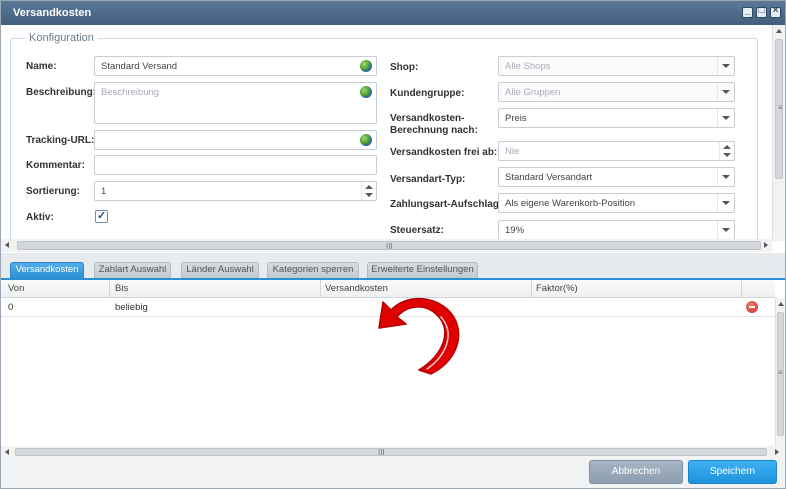 This screenshot has height=489, width=786. Describe the element at coordinates (779, 109) in the screenshot. I see `config-scroll-thumb: ≡` at that location.